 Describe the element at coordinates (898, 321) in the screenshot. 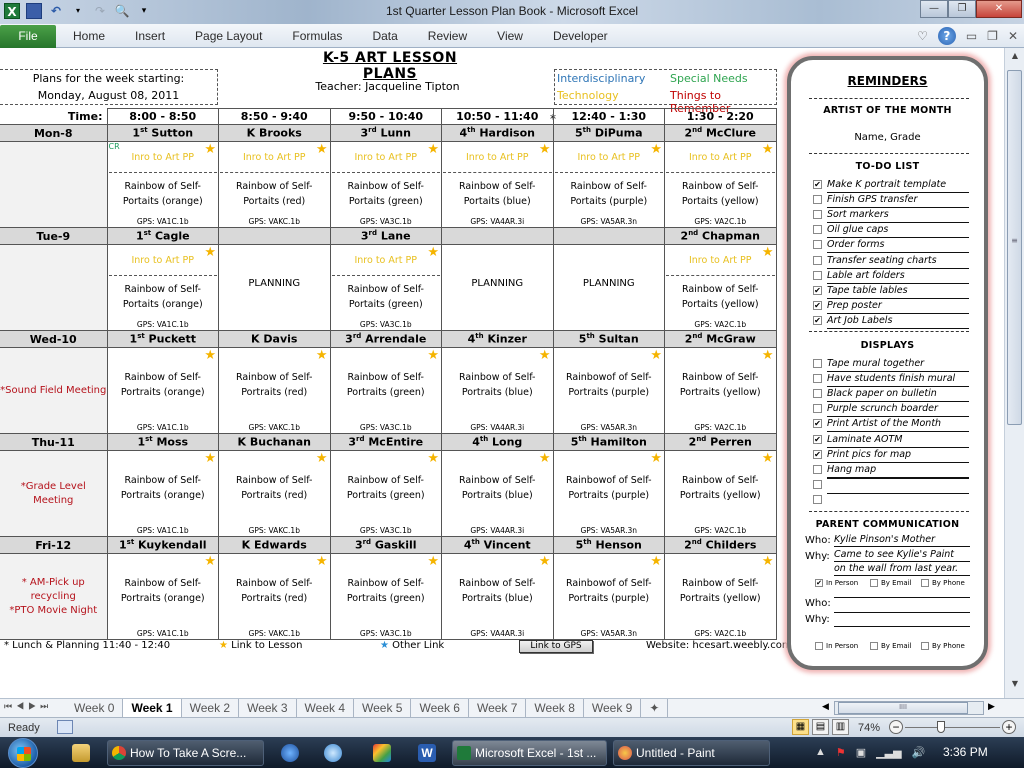

I see `todo-item-text: Art Job Labels` at that location.